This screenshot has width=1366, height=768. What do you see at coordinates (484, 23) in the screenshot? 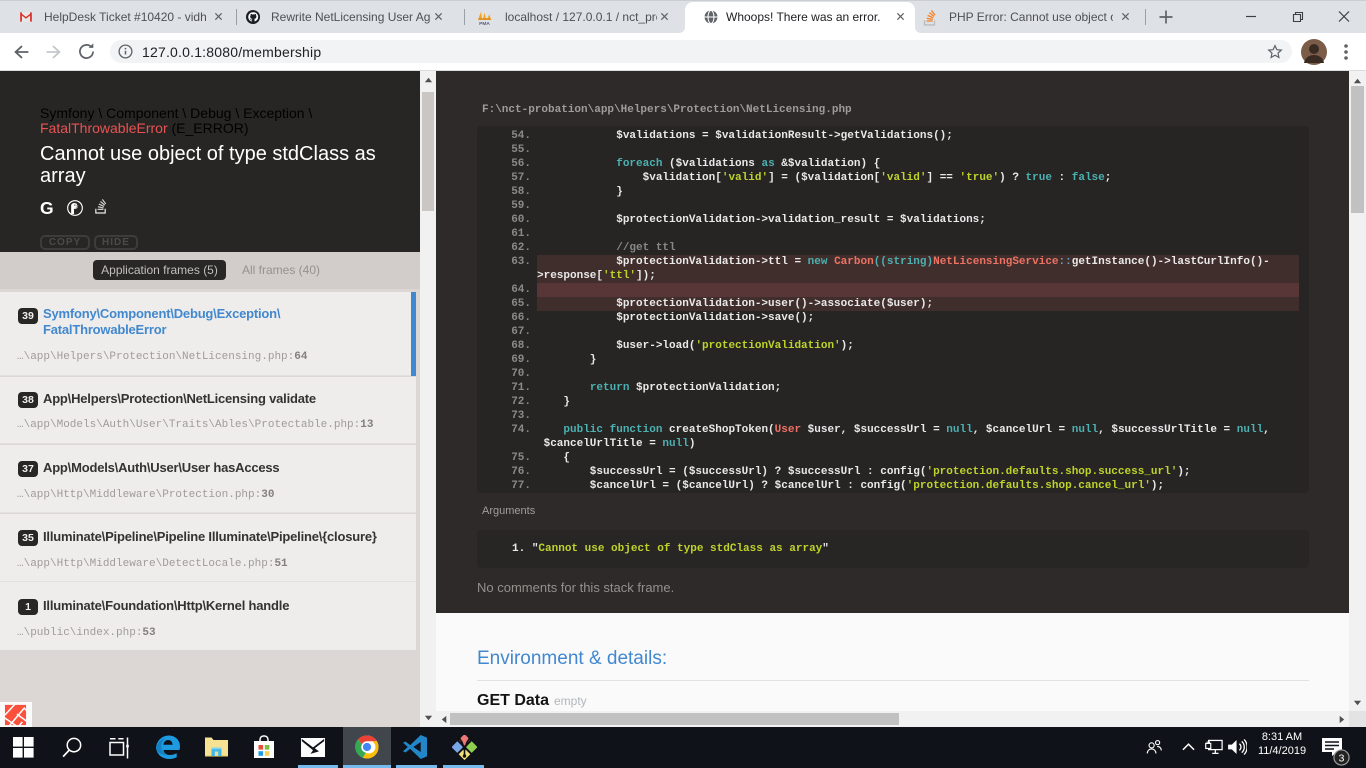
I see `svg-text: PMA` at bounding box center [484, 23].